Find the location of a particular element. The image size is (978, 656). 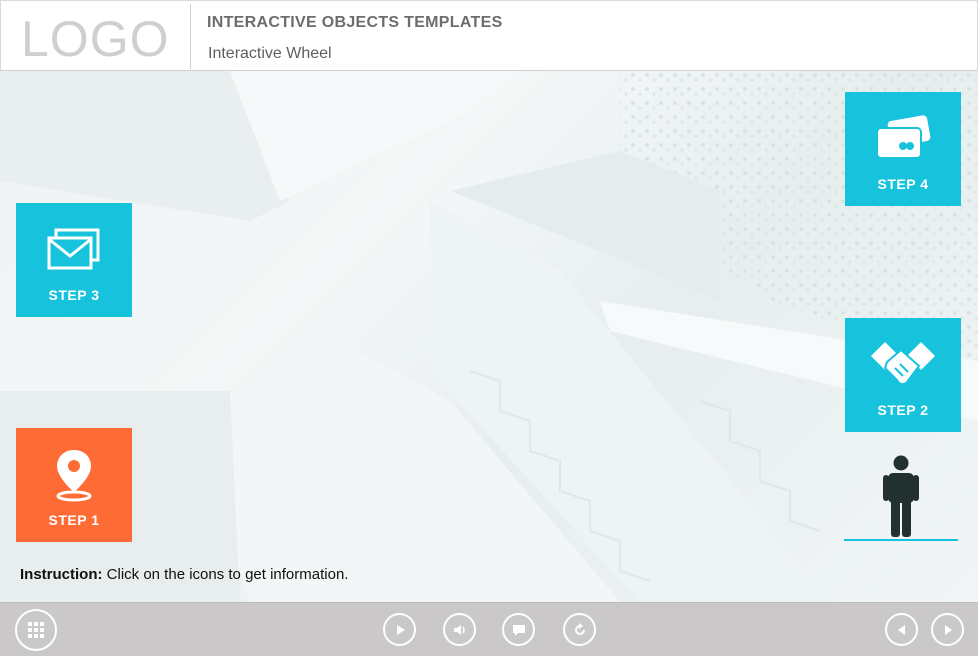

step-1-label: STEP 1 is located at coordinates (74, 520).